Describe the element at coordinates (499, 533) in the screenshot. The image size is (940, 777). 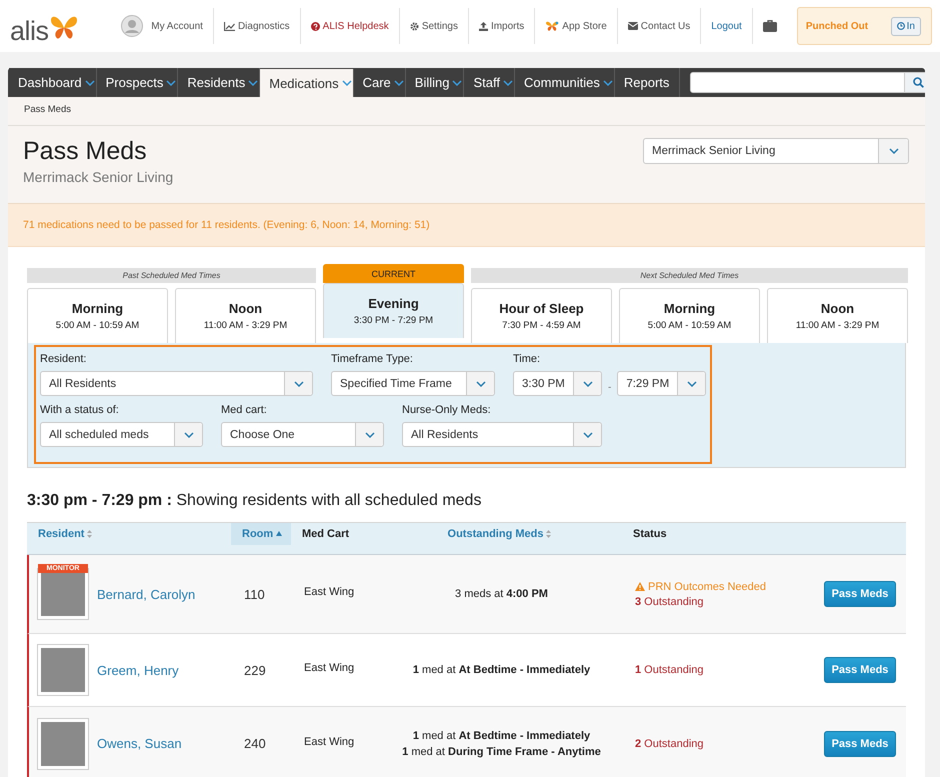
I see `column-header: Outstanding Meds` at that location.